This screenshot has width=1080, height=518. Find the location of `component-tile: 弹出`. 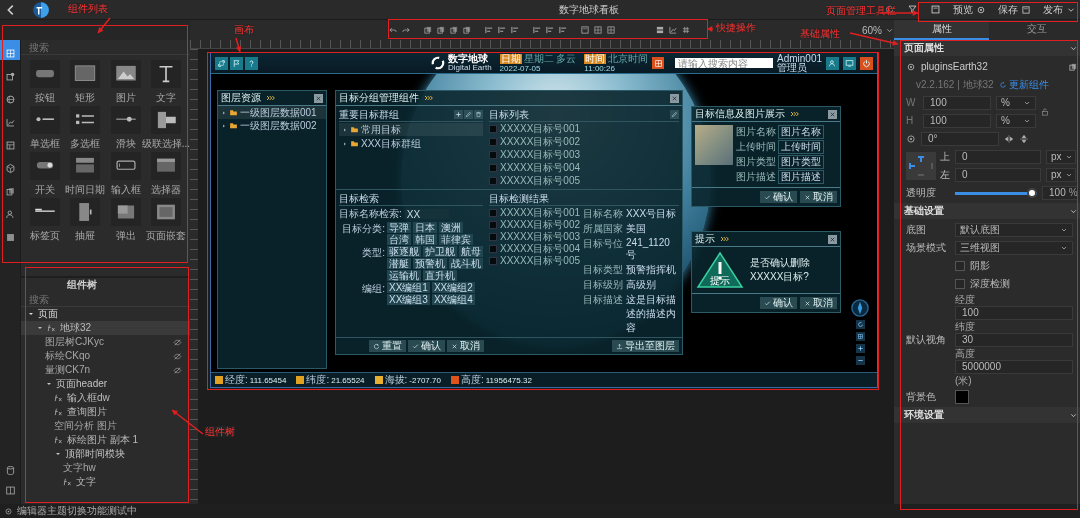

component-tile: 弹出 is located at coordinates (125, 220).